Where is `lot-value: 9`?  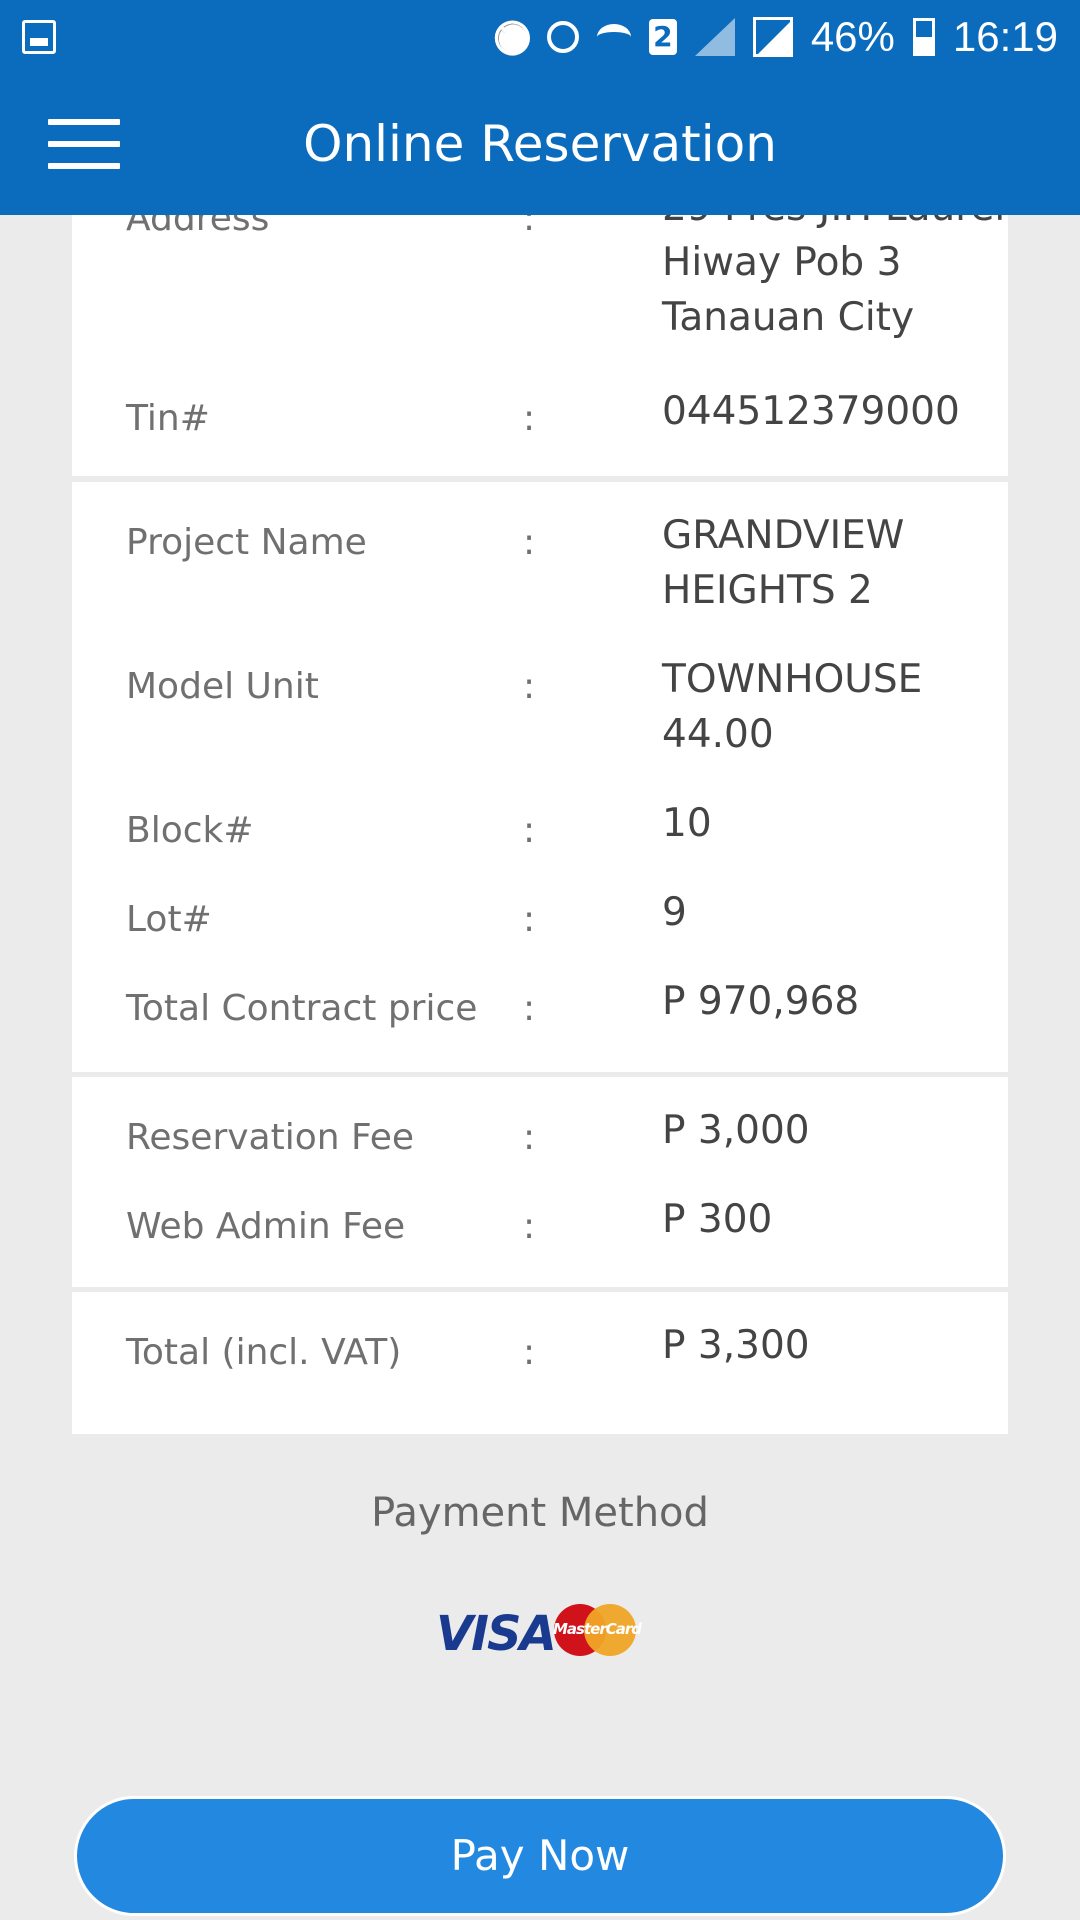 lot-value: 9 is located at coordinates (674, 912).